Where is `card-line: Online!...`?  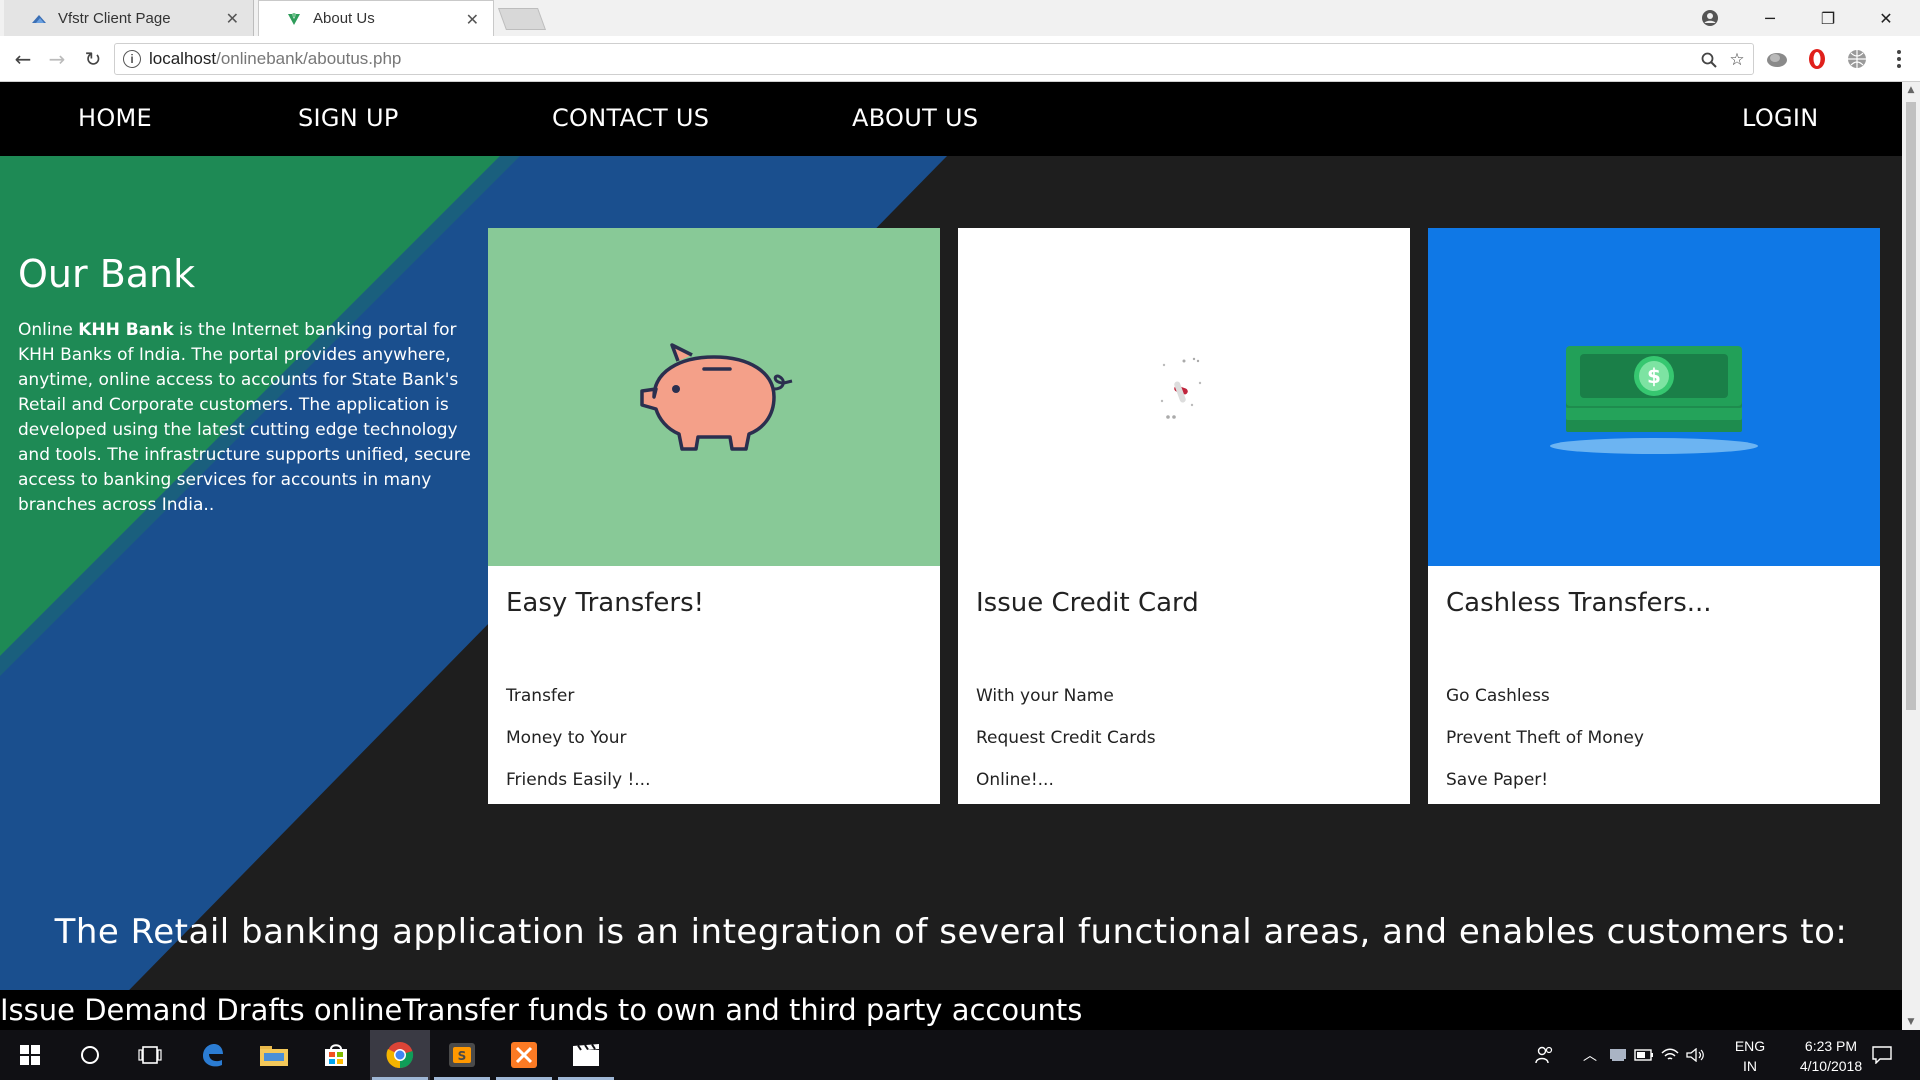 card-line: Online!... is located at coordinates (1015, 780).